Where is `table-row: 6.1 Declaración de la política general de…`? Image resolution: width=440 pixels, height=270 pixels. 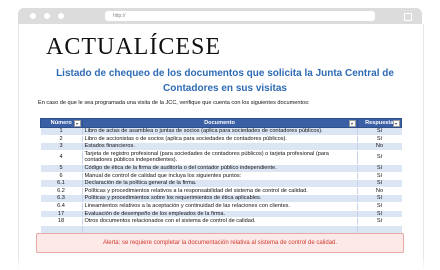 table-row: 6.1 Declaración de la política general de… is located at coordinates (221, 183).